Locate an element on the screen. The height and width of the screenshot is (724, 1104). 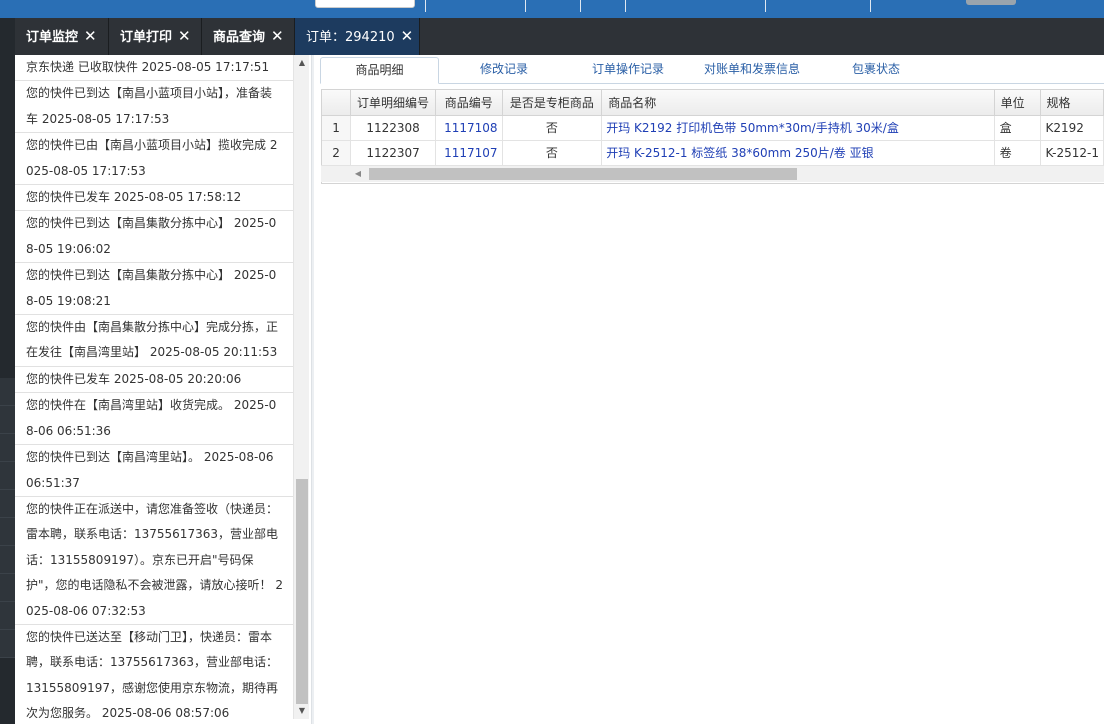
column-header: 订单明细编号 is located at coordinates (393, 103).